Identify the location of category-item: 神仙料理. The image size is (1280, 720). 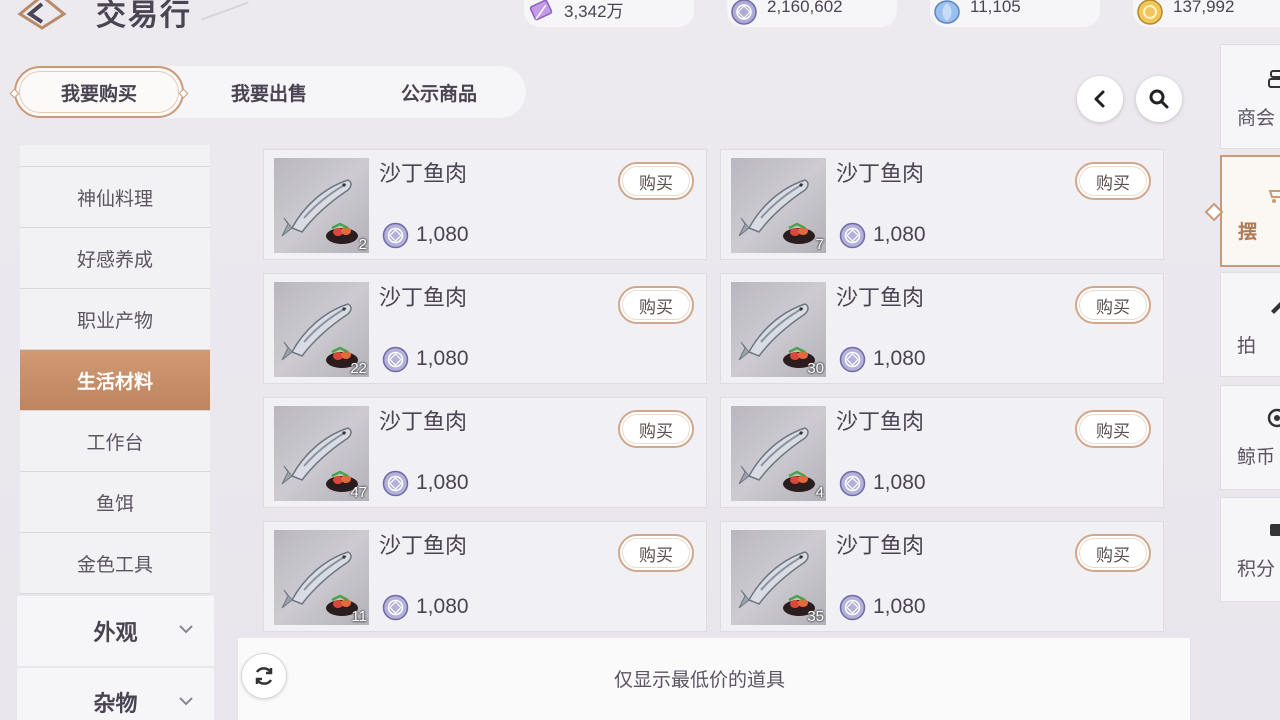
(115, 197).